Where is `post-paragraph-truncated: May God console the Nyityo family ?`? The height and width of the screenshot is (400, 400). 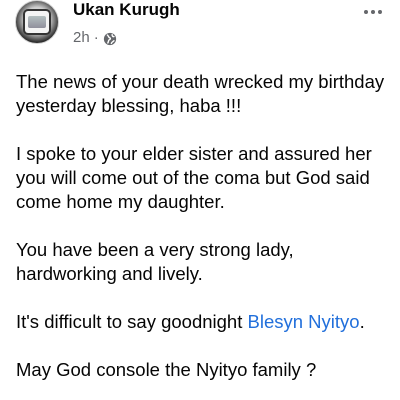
post-paragraph-truncated: May God console the Nyityo family ? is located at coordinates (166, 369).